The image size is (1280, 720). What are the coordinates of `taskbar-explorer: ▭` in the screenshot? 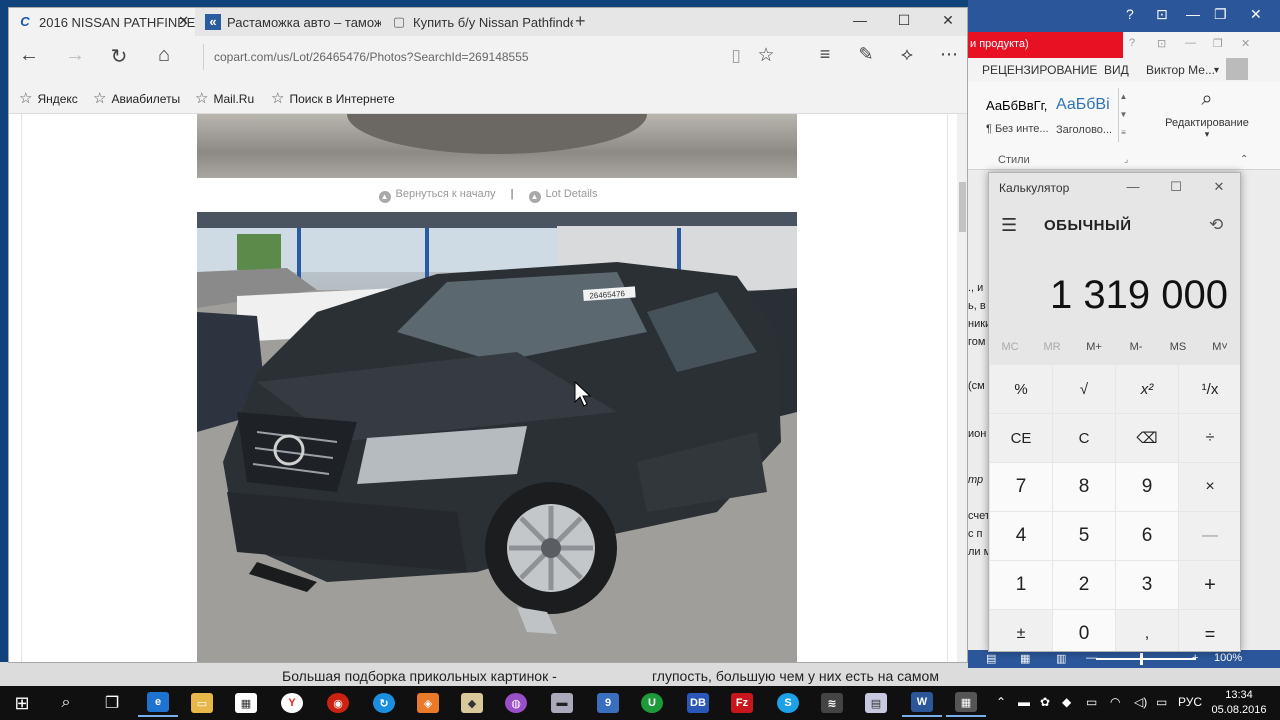 It's located at (202, 703).